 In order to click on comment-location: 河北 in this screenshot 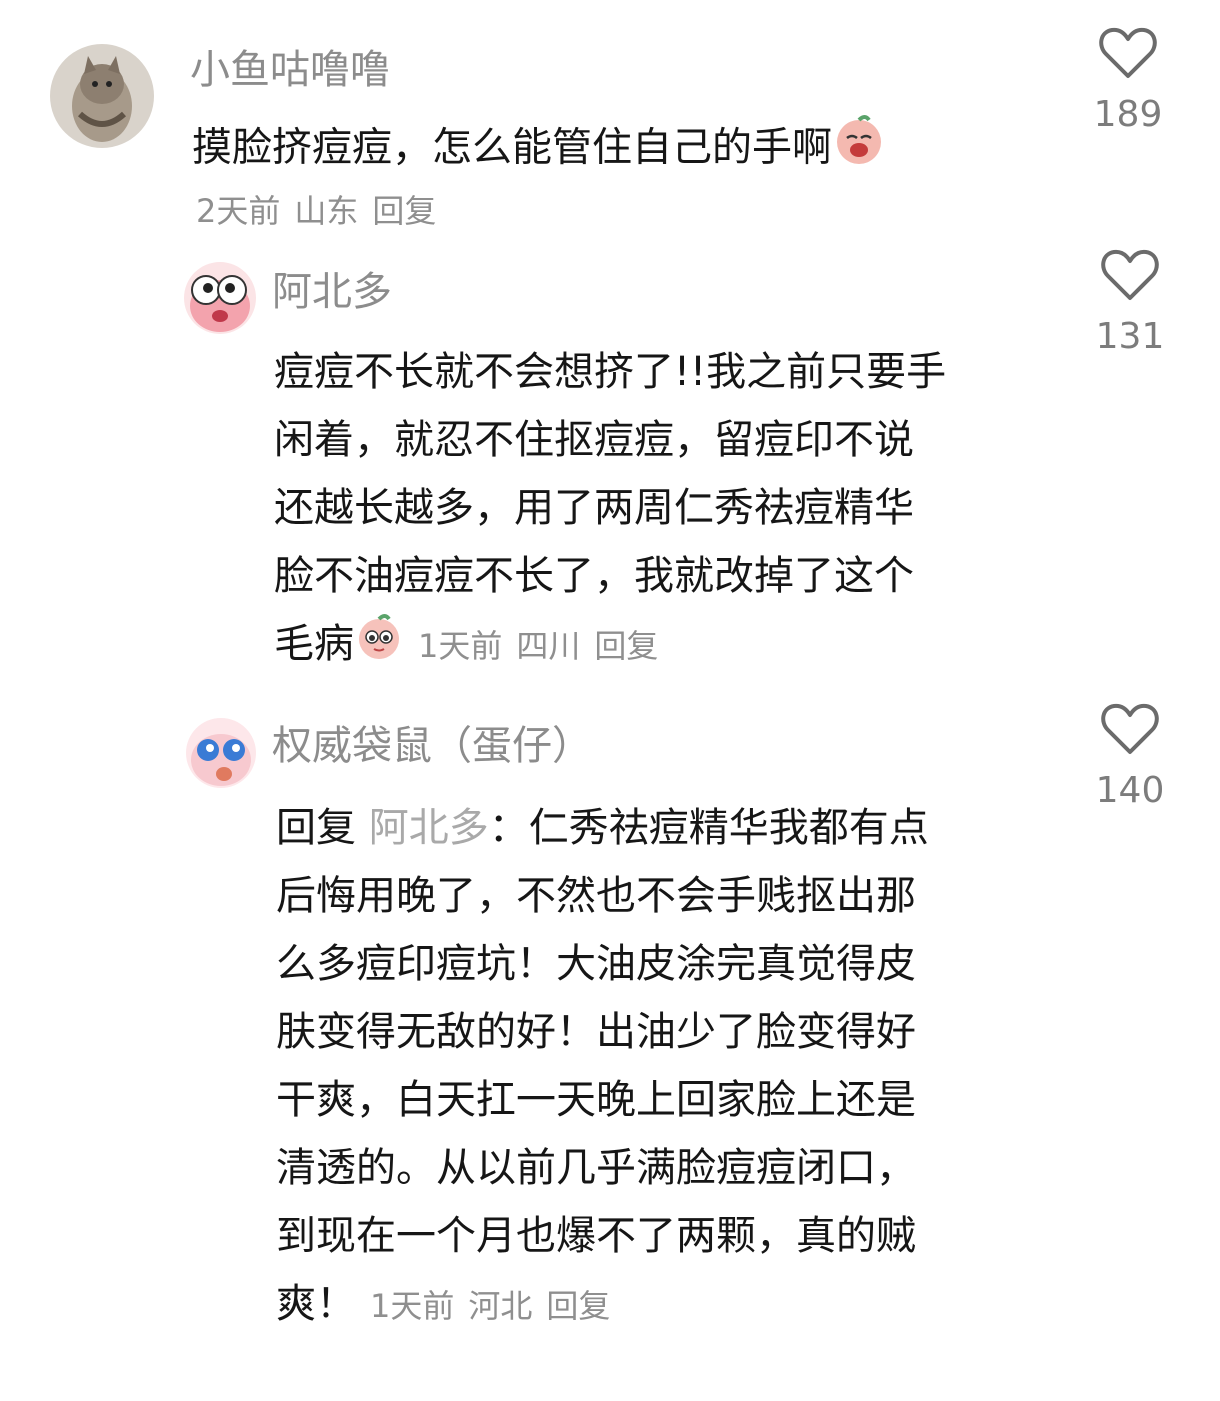, I will do `click(500, 1306)`.